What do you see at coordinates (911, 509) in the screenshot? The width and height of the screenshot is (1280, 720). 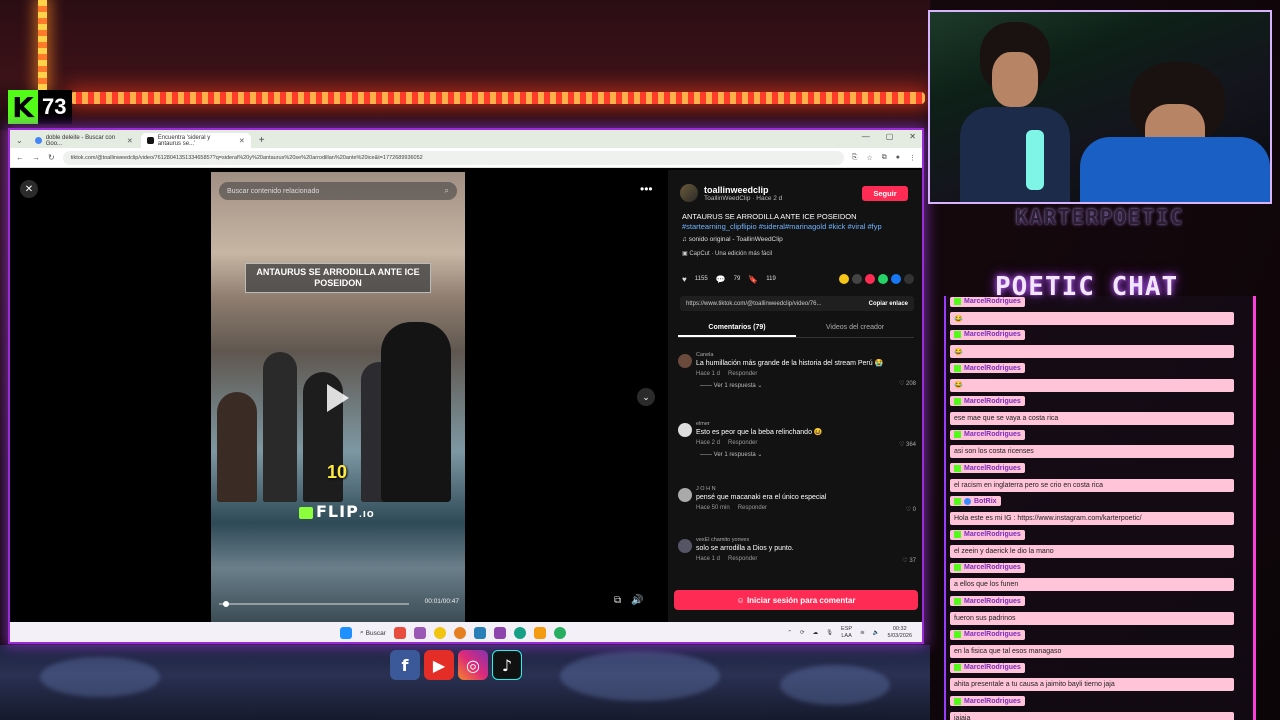 I see `comment-likes: ♡ 0` at bounding box center [911, 509].